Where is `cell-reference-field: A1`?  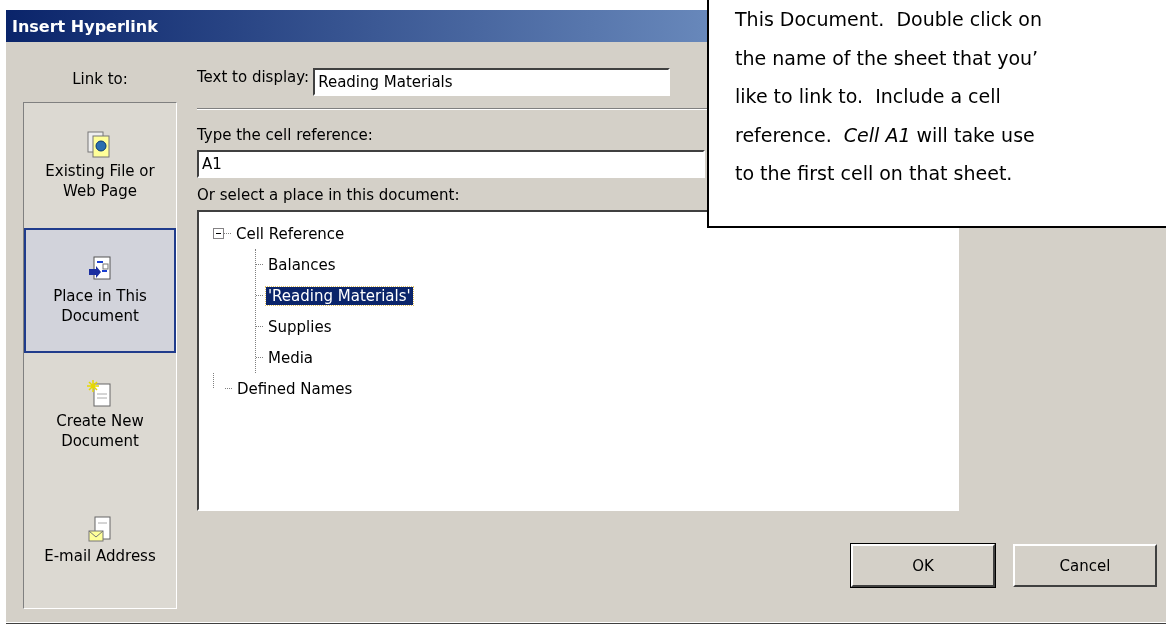
cell-reference-field: A1 is located at coordinates (451, 164).